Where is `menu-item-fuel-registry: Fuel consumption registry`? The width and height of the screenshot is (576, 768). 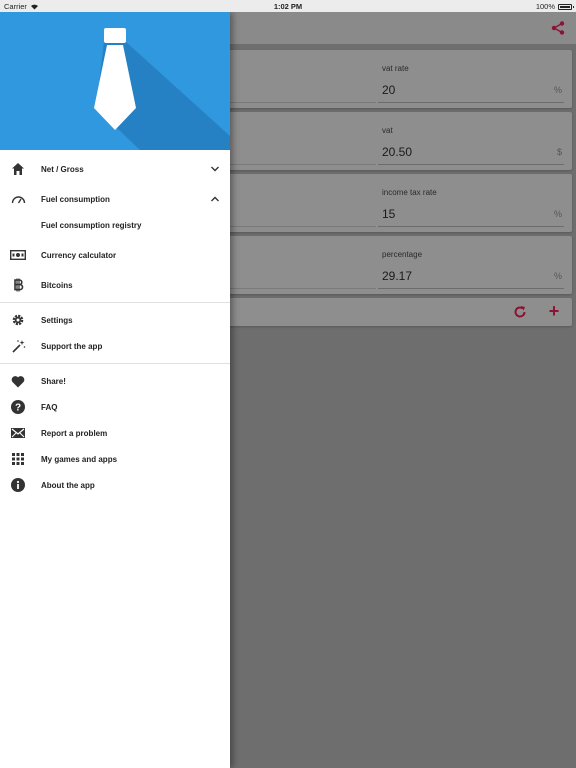
menu-item-fuel-registry: Fuel consumption registry is located at coordinates (115, 225).